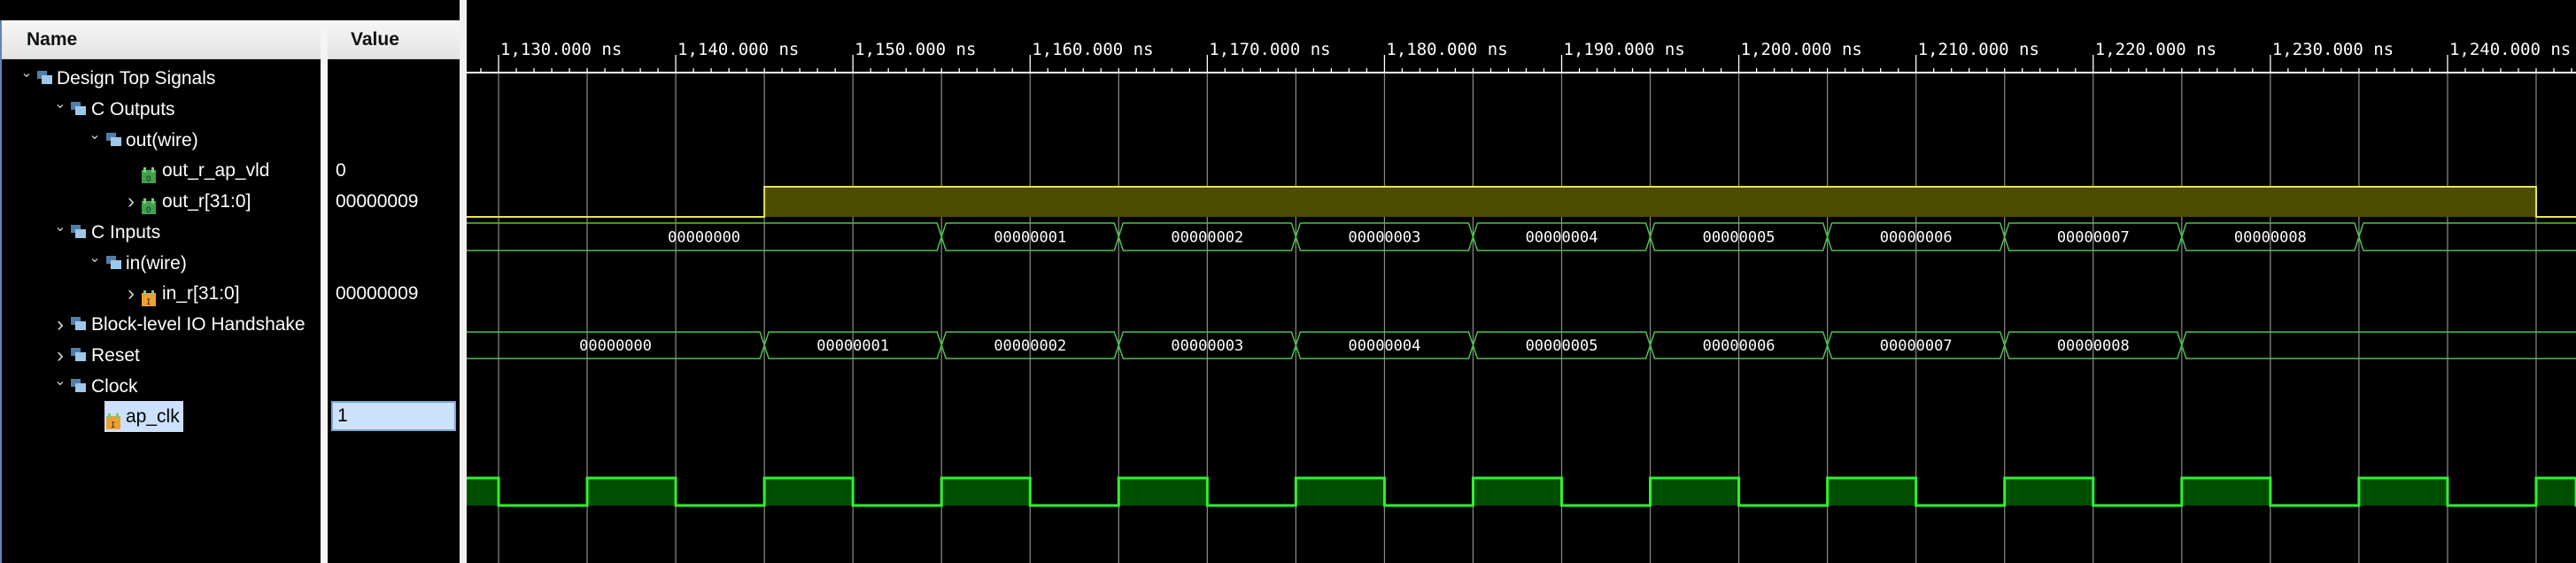 This screenshot has width=2576, height=563. Describe the element at coordinates (149, 204) in the screenshot. I see `output-bus-icon: O` at that location.